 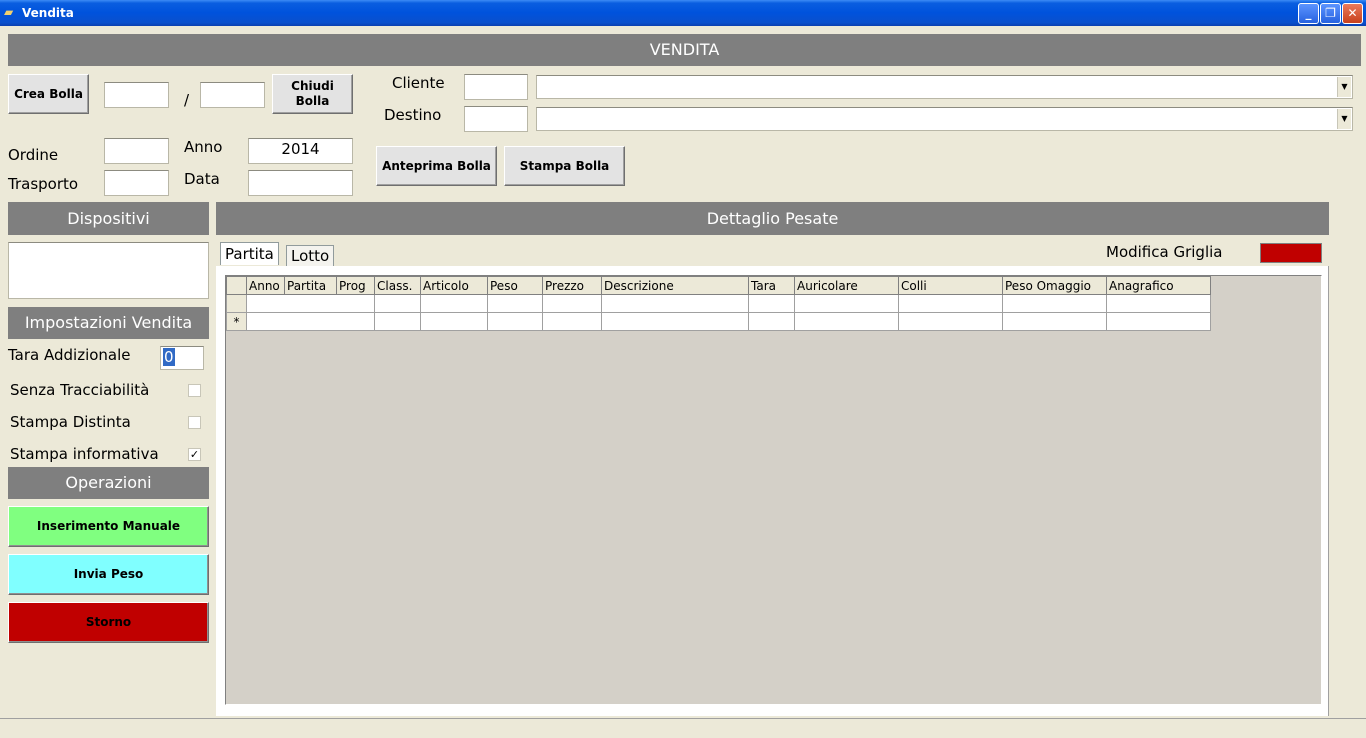 I want to click on destino-combo: ▼, so click(x=944, y=119).